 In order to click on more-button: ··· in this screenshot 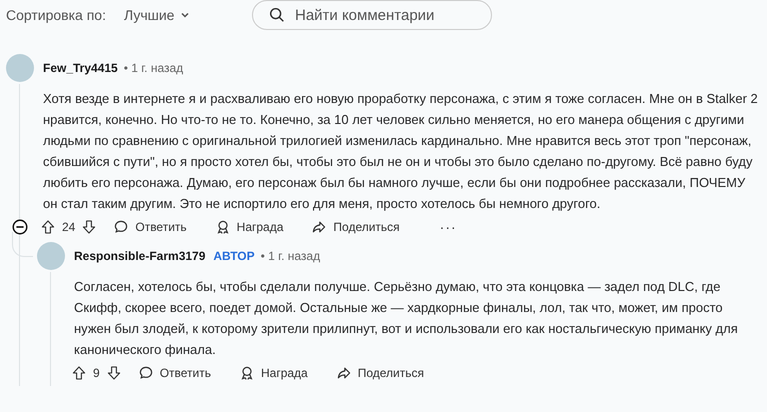, I will do `click(448, 227)`.